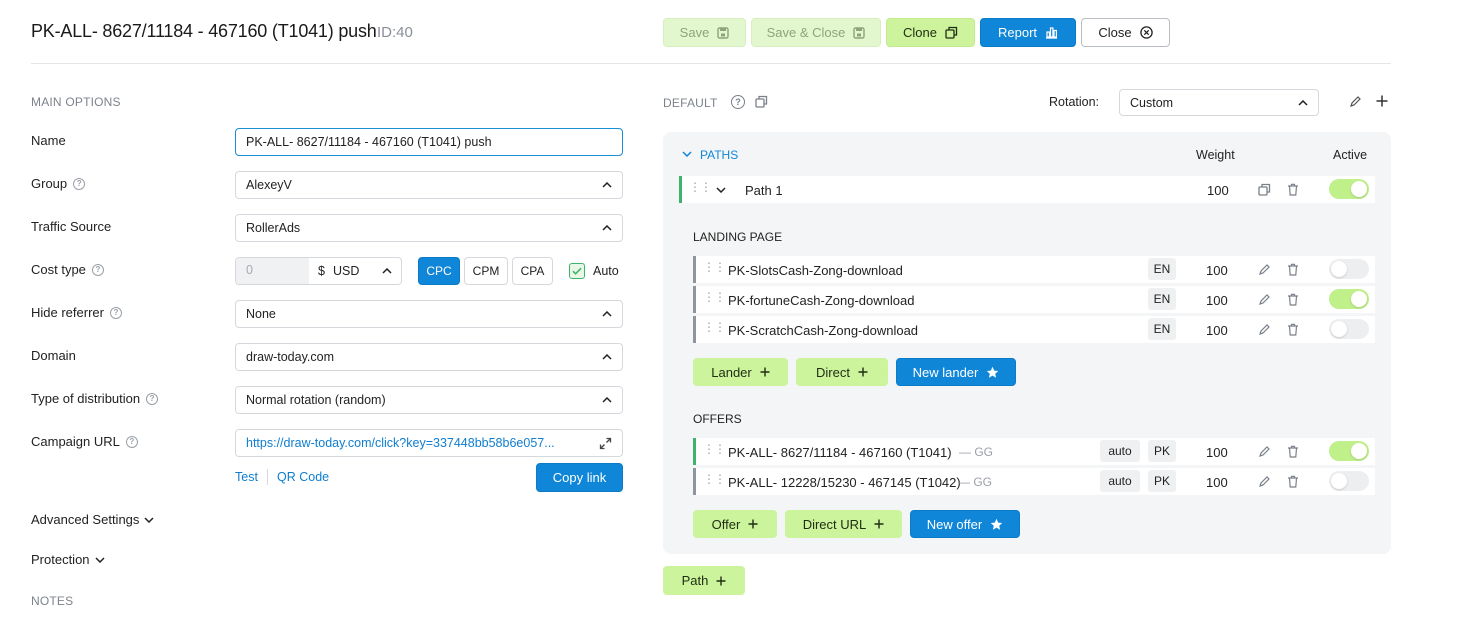  I want to click on traffic-source-select: RollerAds, so click(429, 228).